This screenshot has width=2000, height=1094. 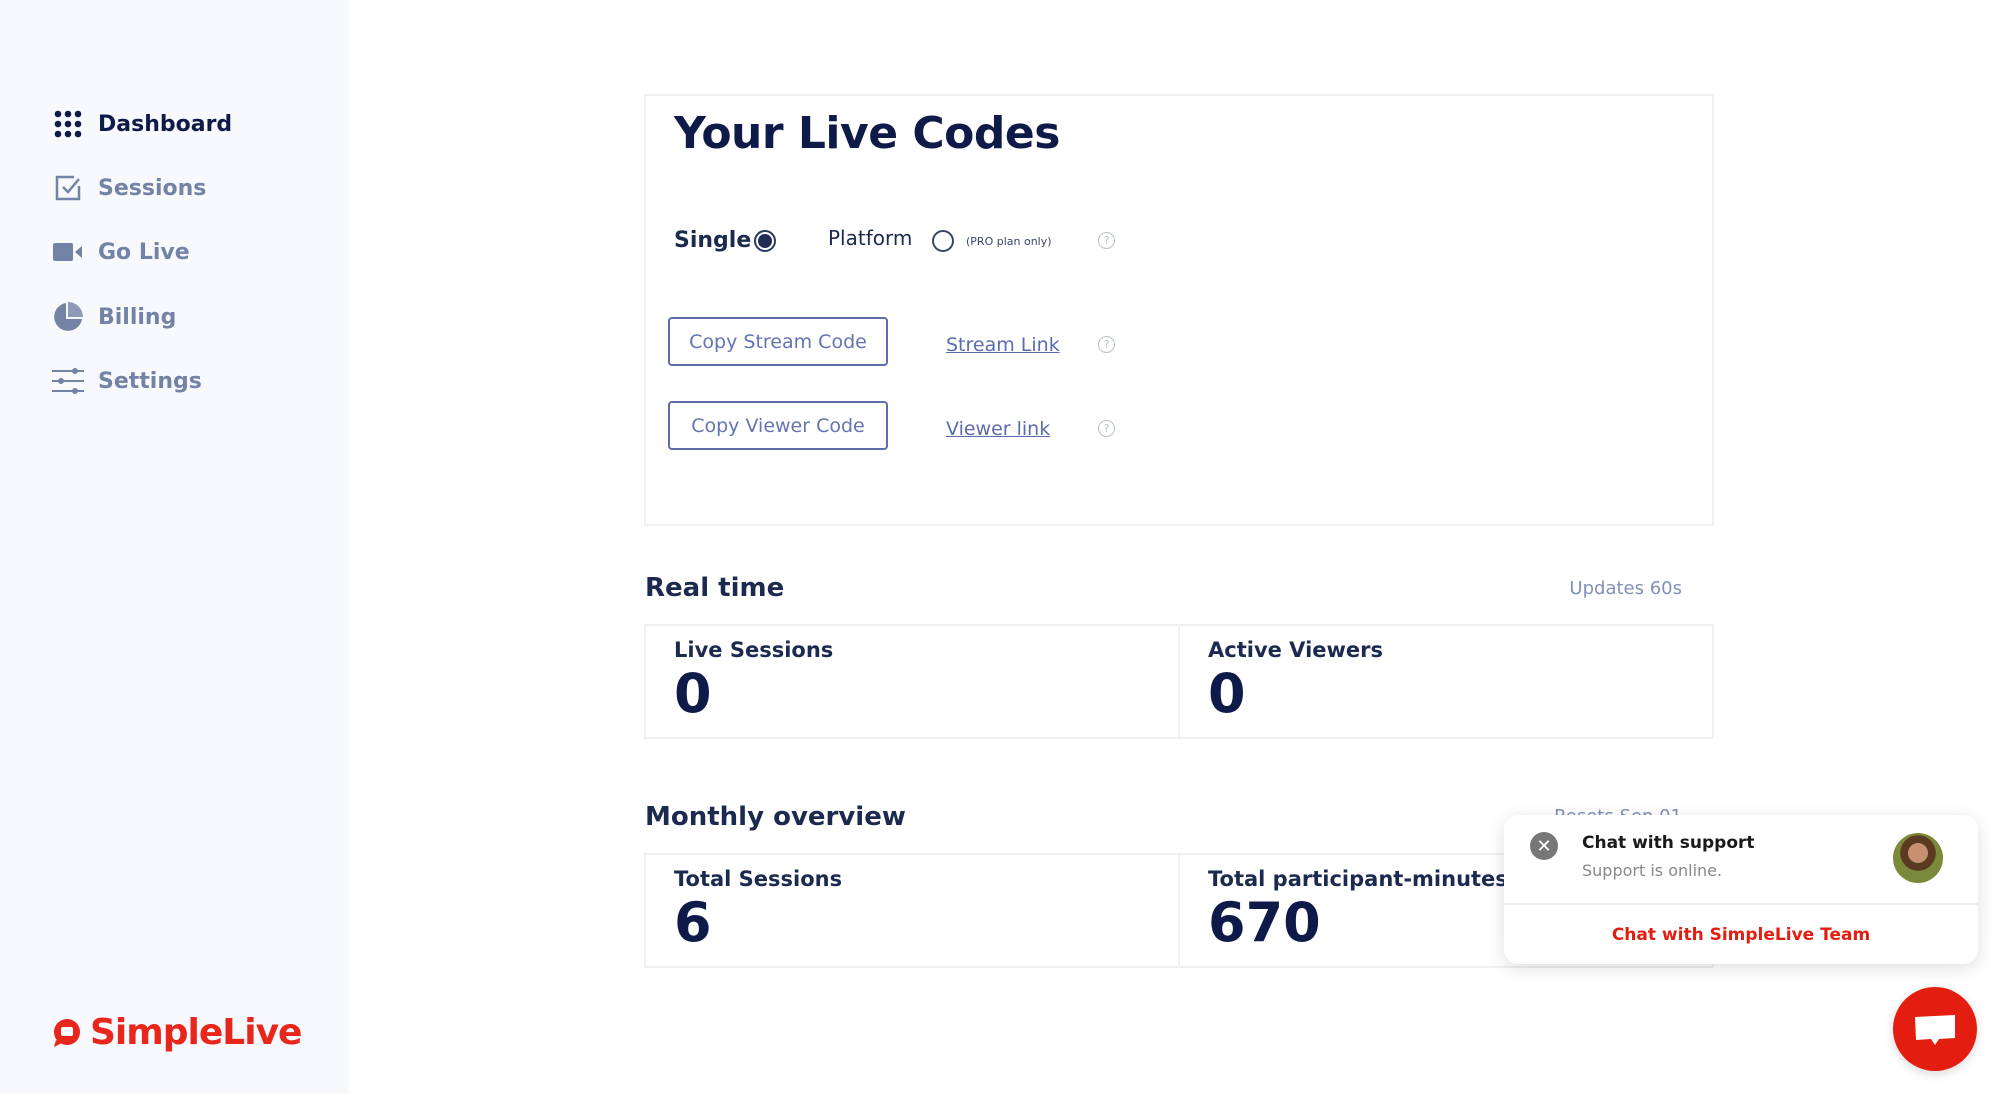 What do you see at coordinates (137, 317) in the screenshot?
I see `sidebar-item-label: Billing` at bounding box center [137, 317].